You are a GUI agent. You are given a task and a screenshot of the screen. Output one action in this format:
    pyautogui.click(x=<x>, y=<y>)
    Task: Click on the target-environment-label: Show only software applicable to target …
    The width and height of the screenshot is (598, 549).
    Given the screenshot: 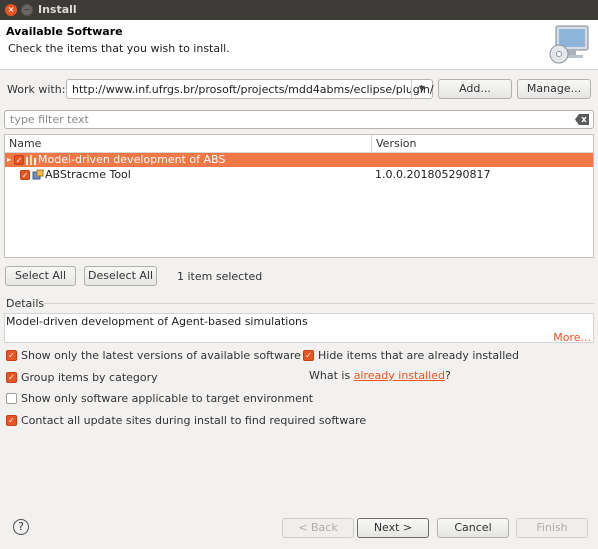 What is the action you would take?
    pyautogui.click(x=167, y=398)
    